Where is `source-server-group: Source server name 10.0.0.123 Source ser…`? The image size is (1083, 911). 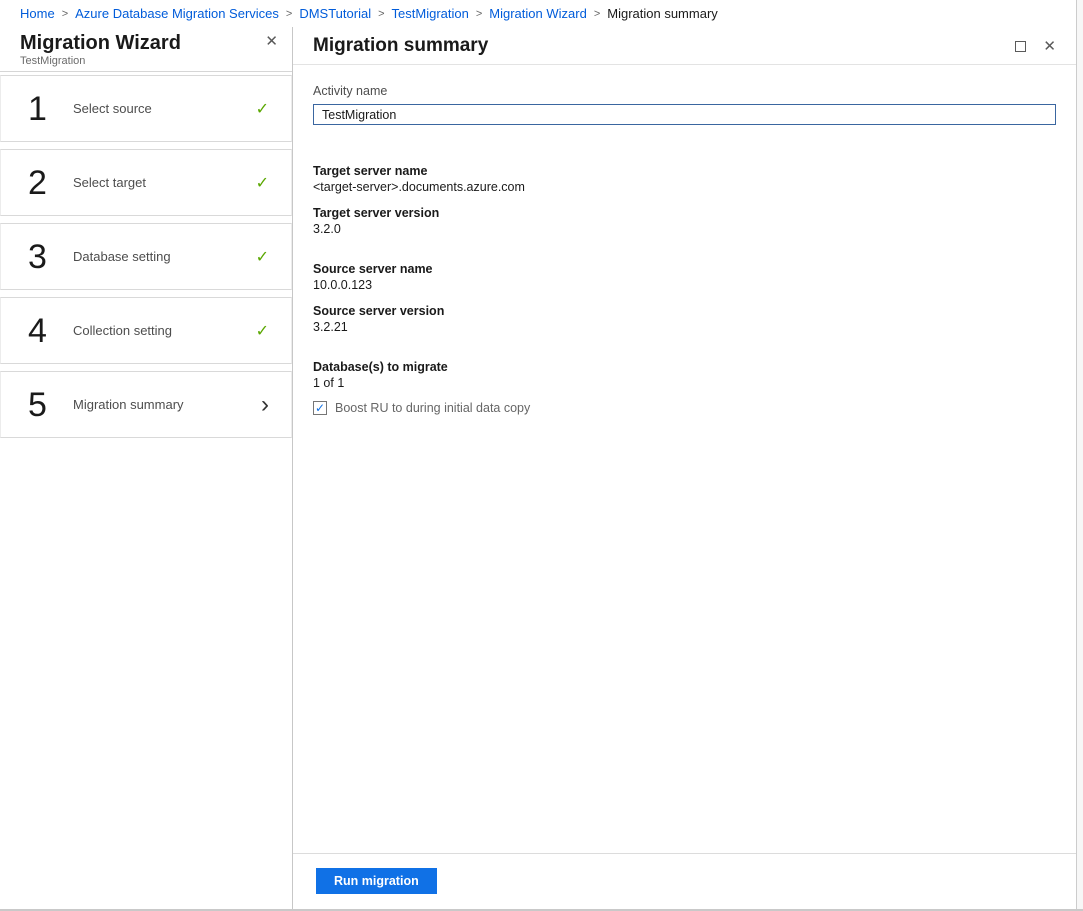
source-server-group: Source server name 10.0.0.123 Source ser… is located at coordinates (684, 298).